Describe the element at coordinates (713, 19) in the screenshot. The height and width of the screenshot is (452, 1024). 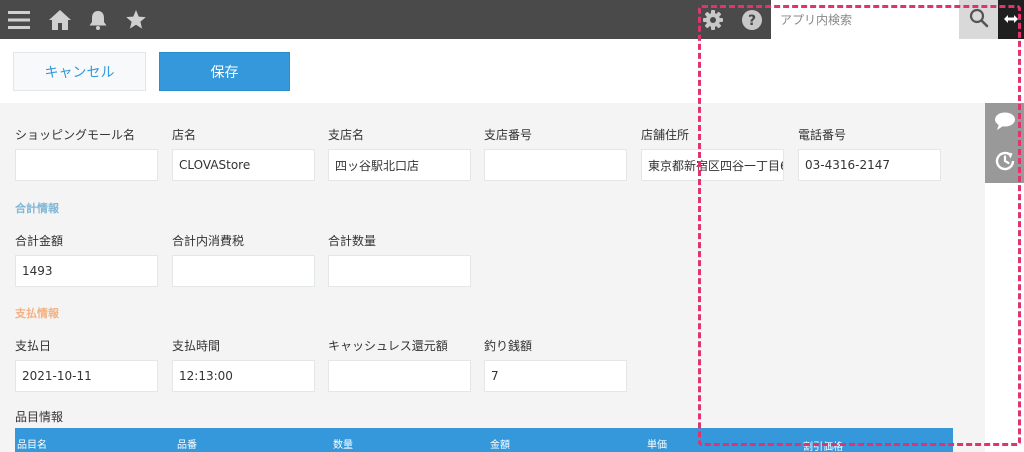
I see `gear-icon` at that location.